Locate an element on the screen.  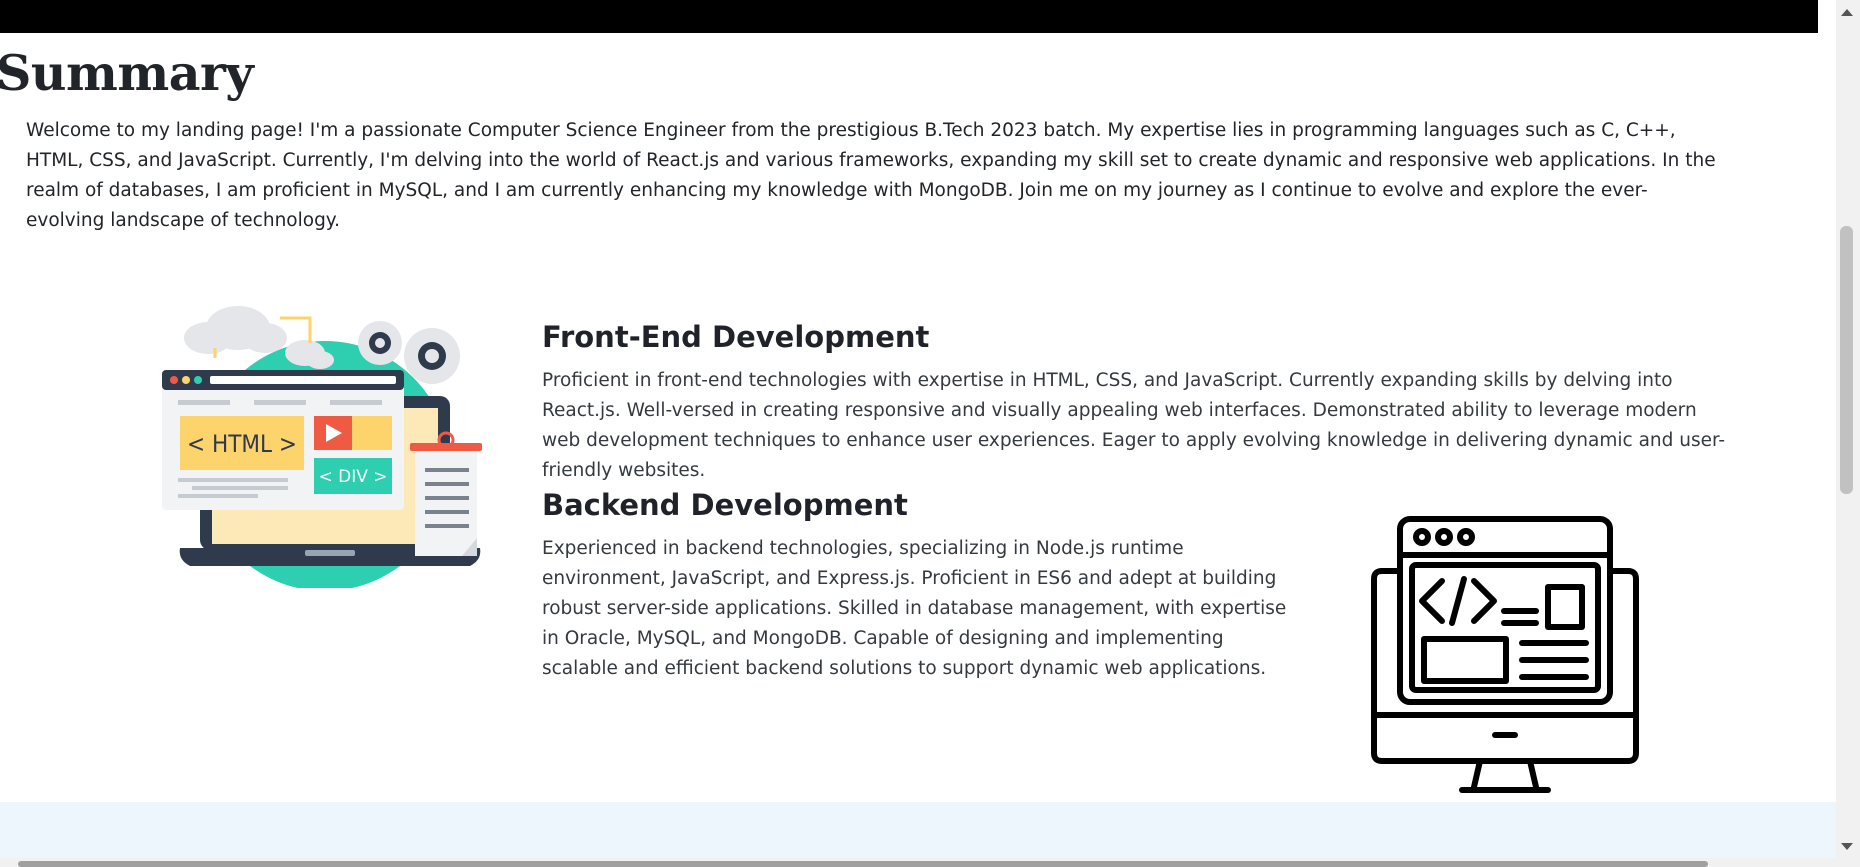
scroll-up-arrow-icon is located at coordinates (1847, 12).